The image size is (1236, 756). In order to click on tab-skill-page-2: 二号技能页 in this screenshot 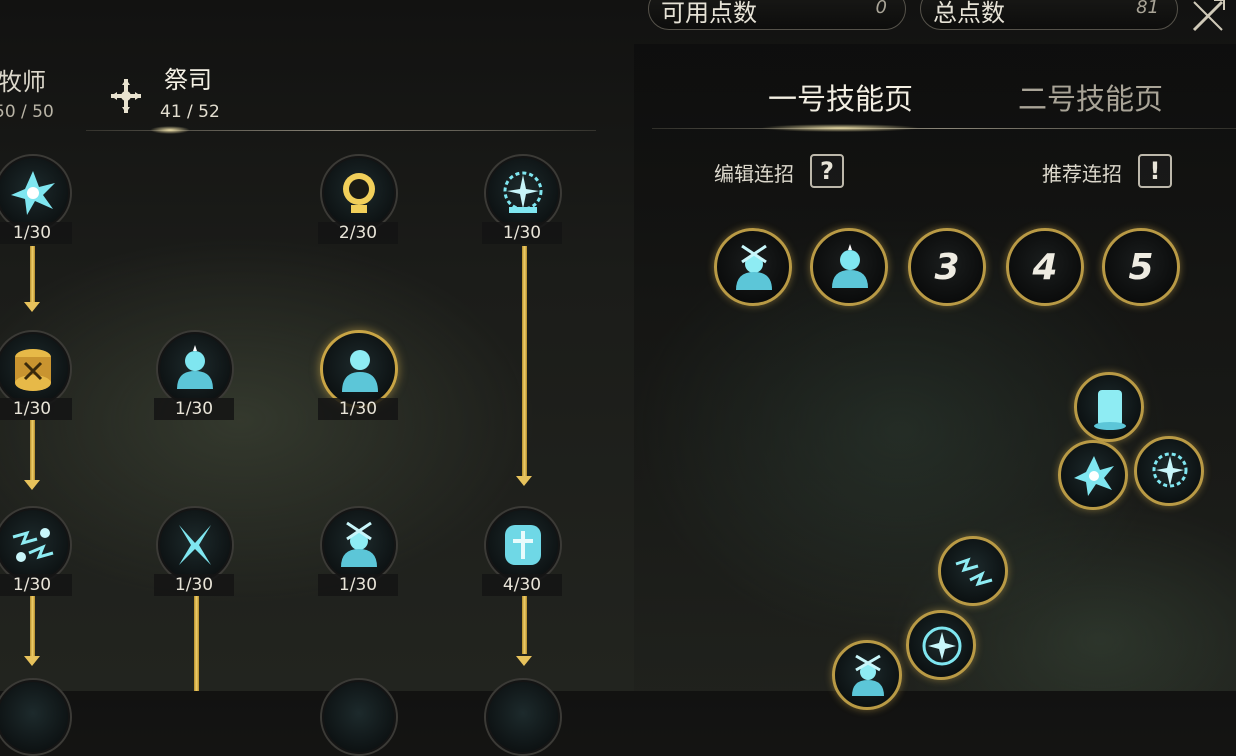, I will do `click(1090, 97)`.